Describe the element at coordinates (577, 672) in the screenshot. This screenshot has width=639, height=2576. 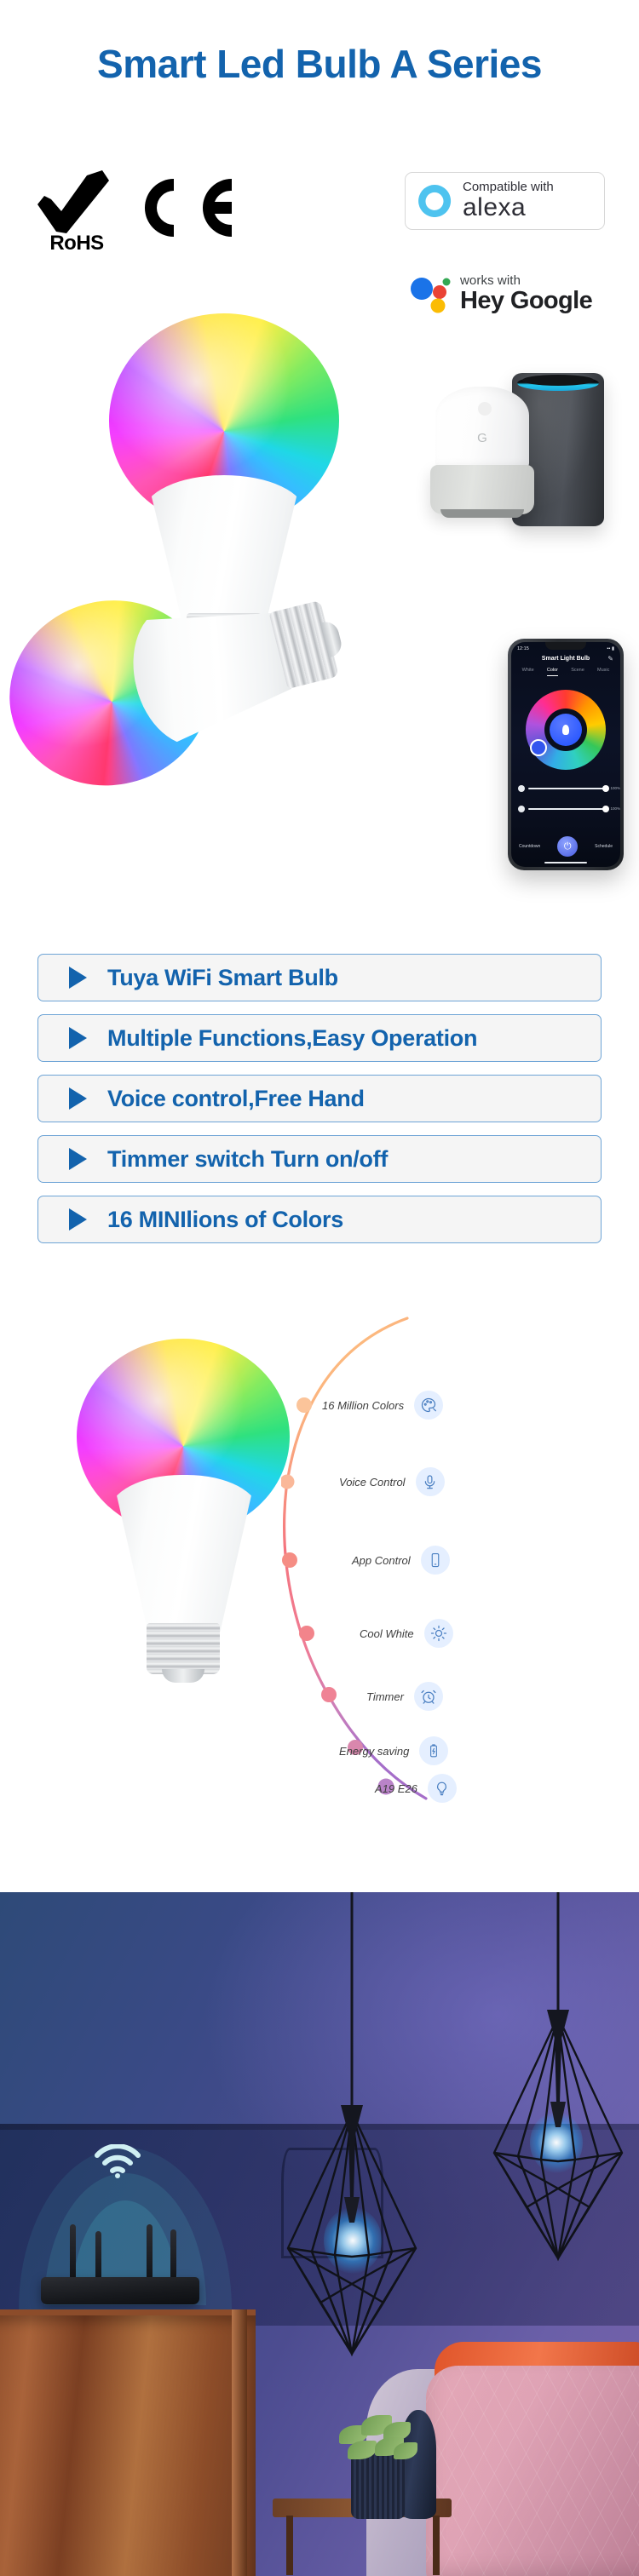
I see `tab-scene: Scene` at that location.